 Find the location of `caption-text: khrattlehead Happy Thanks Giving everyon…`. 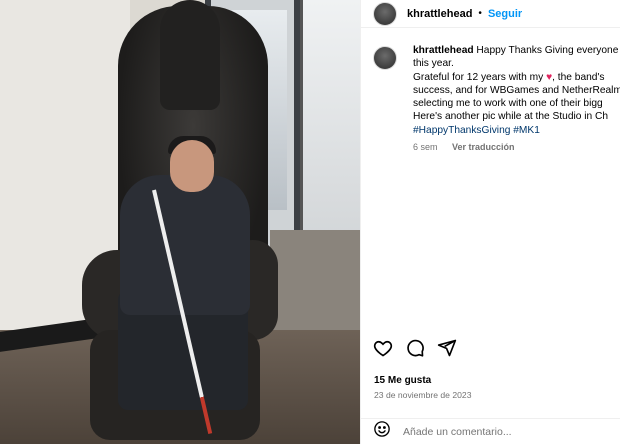

caption-text: khrattlehead Happy Thanks Giving everyon… is located at coordinates (516, 99).